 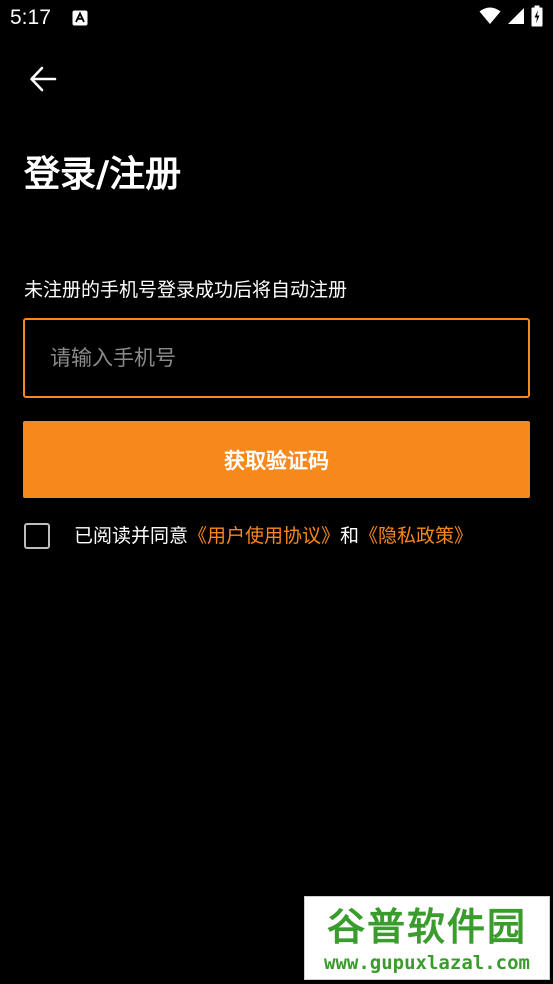 I want to click on status-bar: 5:17, so click(x=276, y=19).